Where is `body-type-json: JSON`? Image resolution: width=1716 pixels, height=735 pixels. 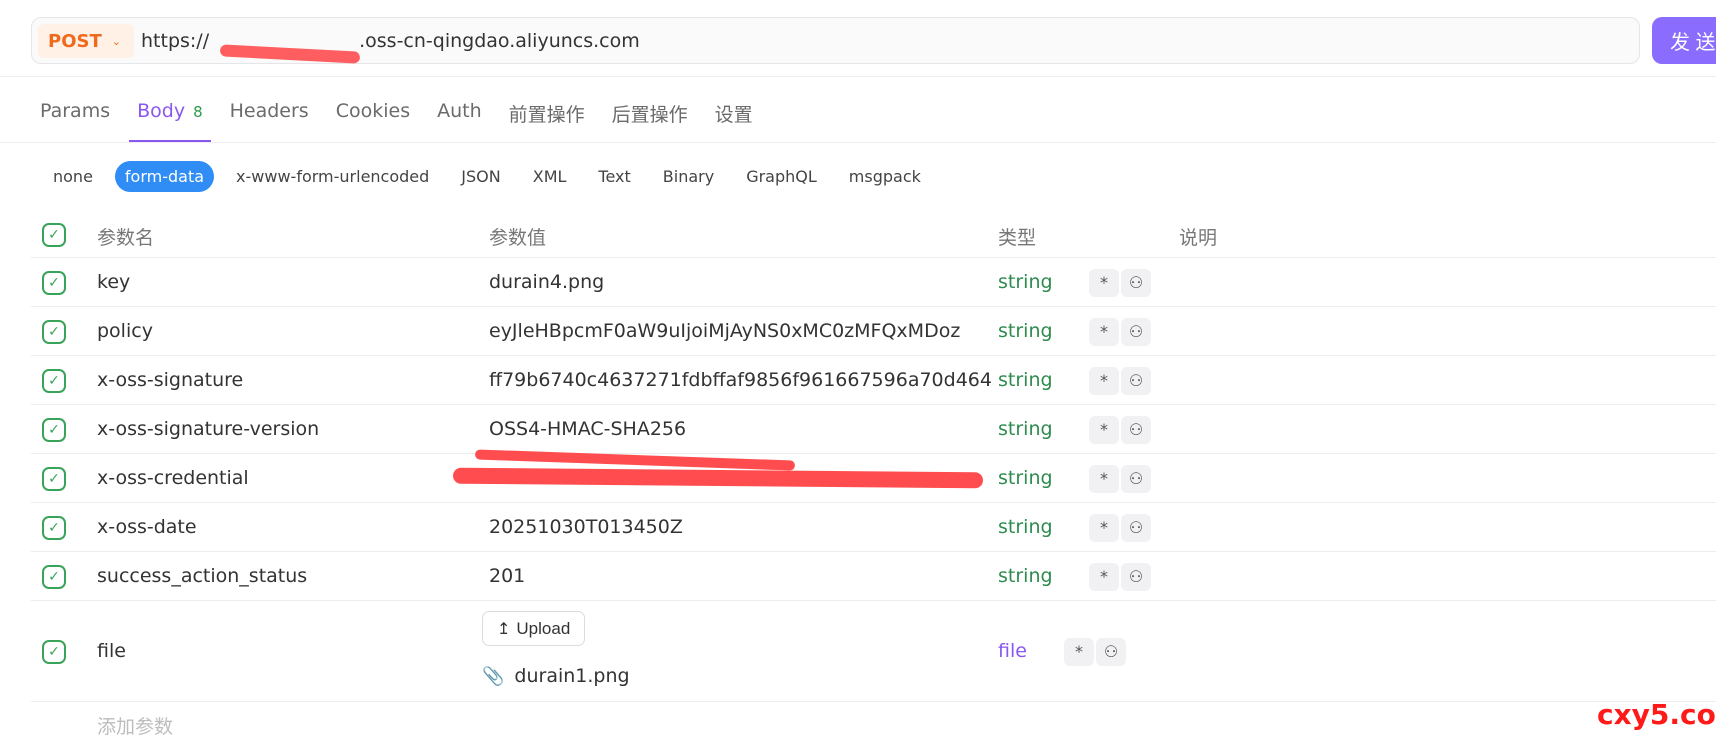
body-type-json: JSON is located at coordinates (480, 176).